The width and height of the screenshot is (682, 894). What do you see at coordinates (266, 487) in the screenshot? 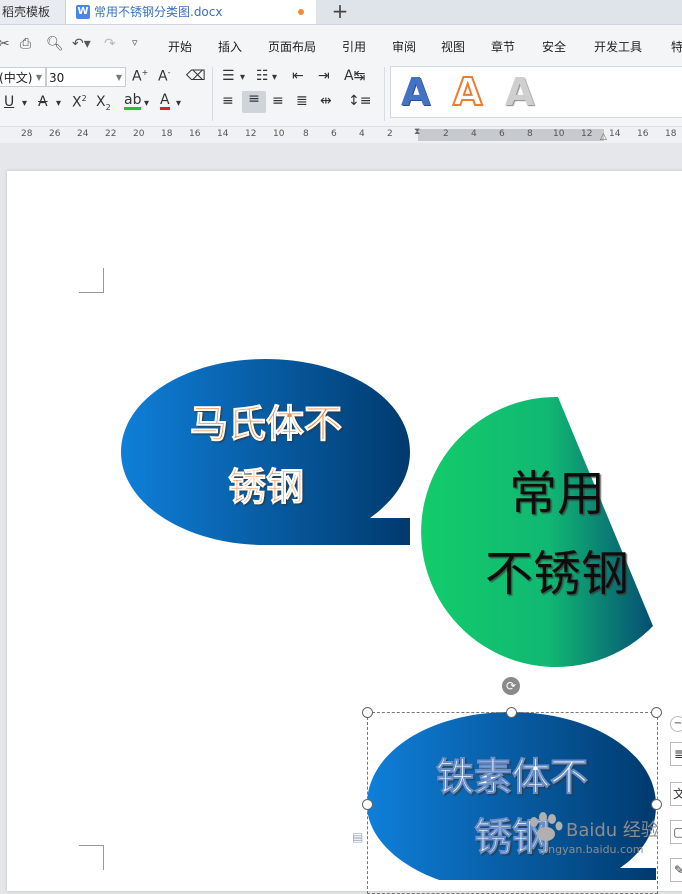
I see `martensitic-label-line2: 锈钢` at bounding box center [266, 487].